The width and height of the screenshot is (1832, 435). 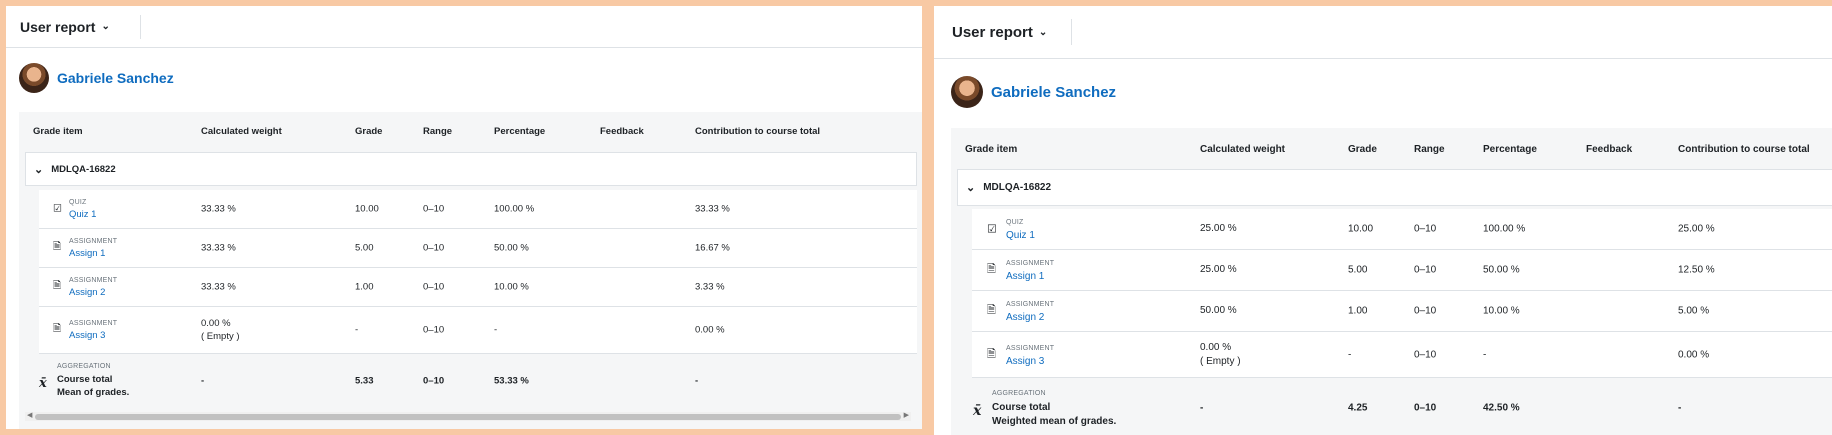 I want to click on contribution-value: 25.00 %, so click(x=1696, y=229).